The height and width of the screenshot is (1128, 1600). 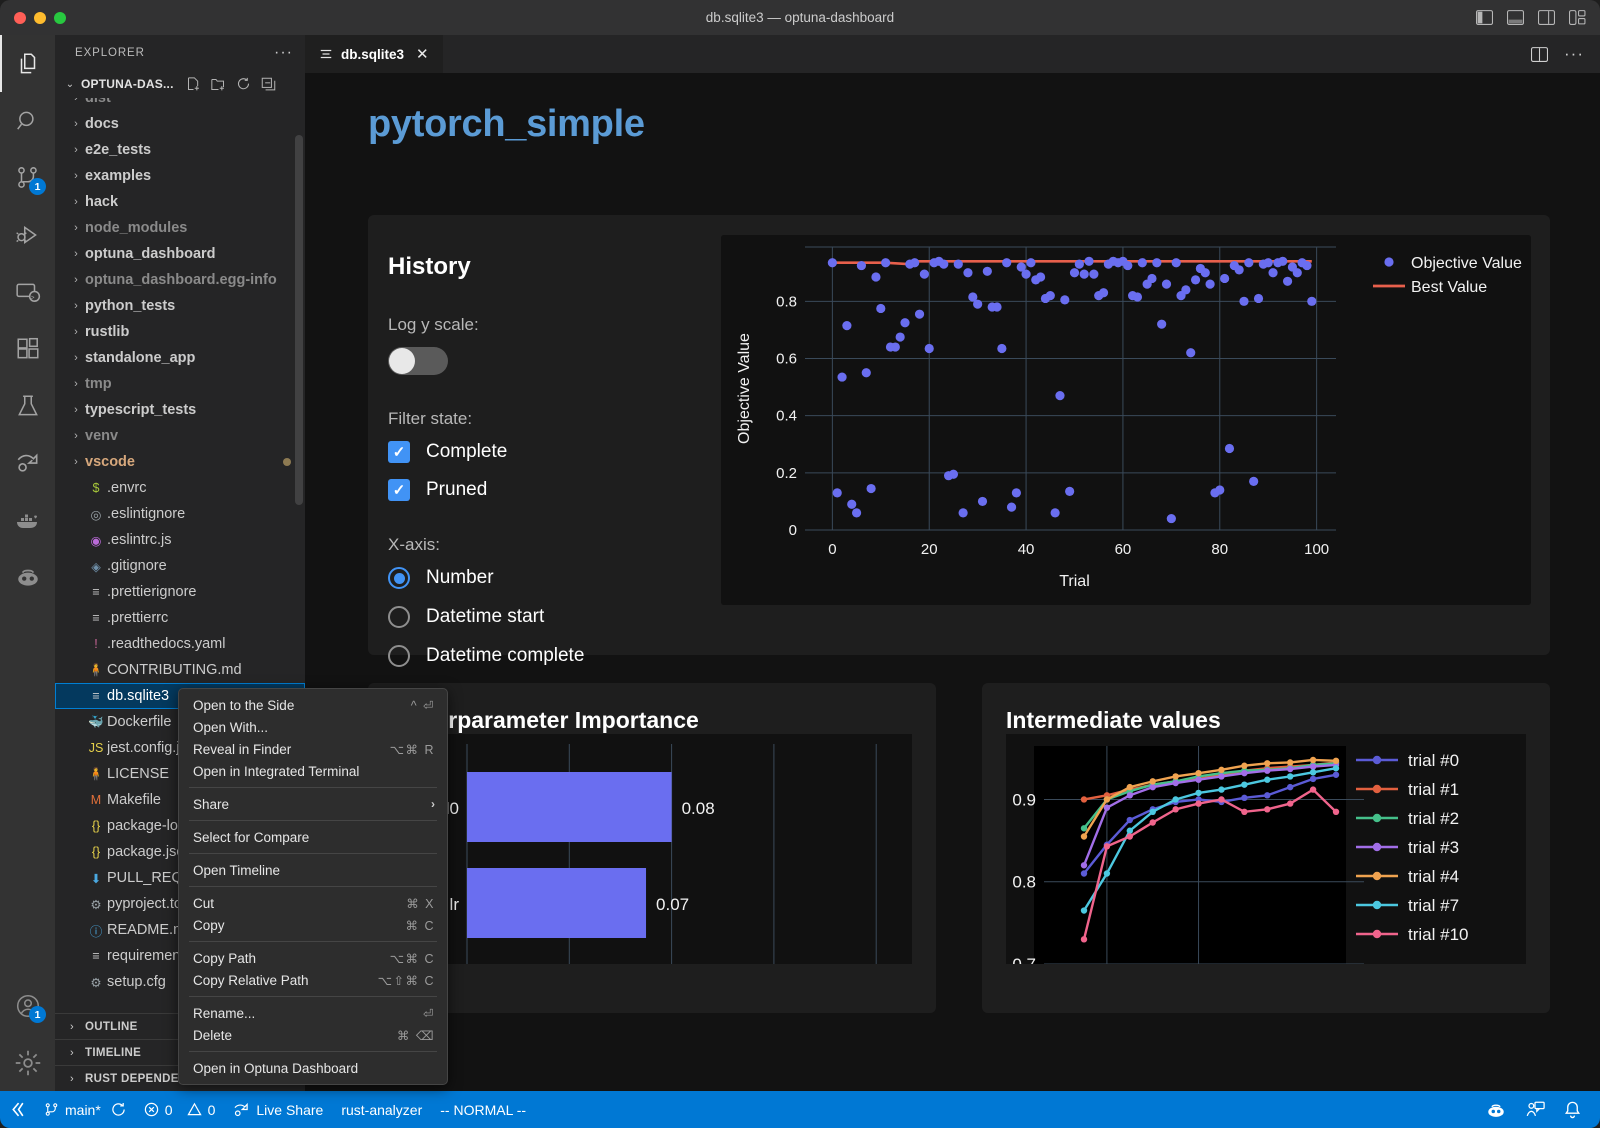 What do you see at coordinates (523, 617) in the screenshot?
I see `radio-x-axis-datetime-start: Datetime start` at bounding box center [523, 617].